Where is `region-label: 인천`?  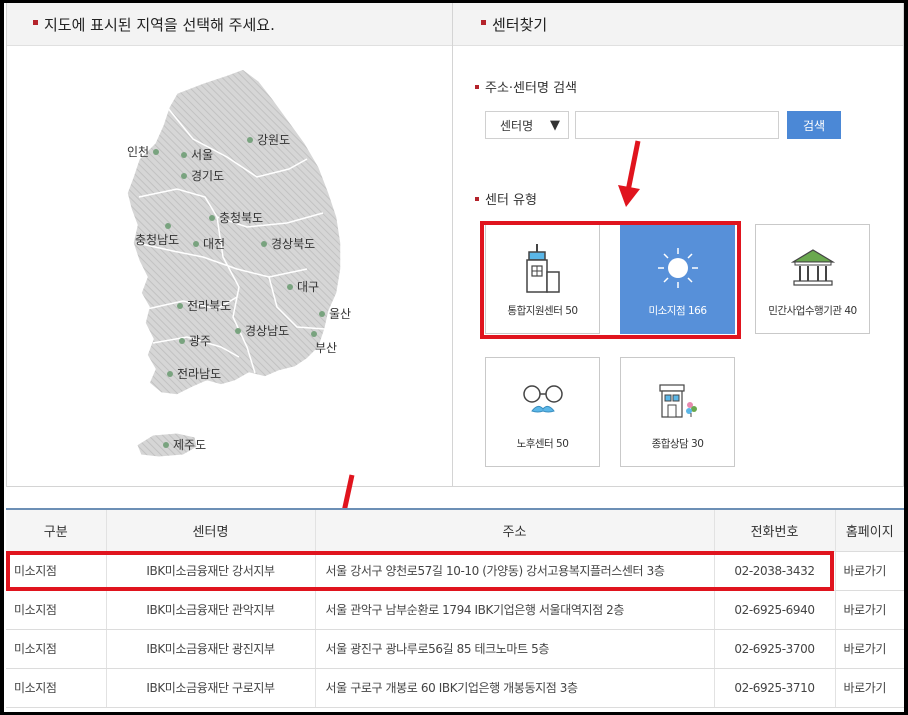
region-label: 인천 is located at coordinates (138, 152).